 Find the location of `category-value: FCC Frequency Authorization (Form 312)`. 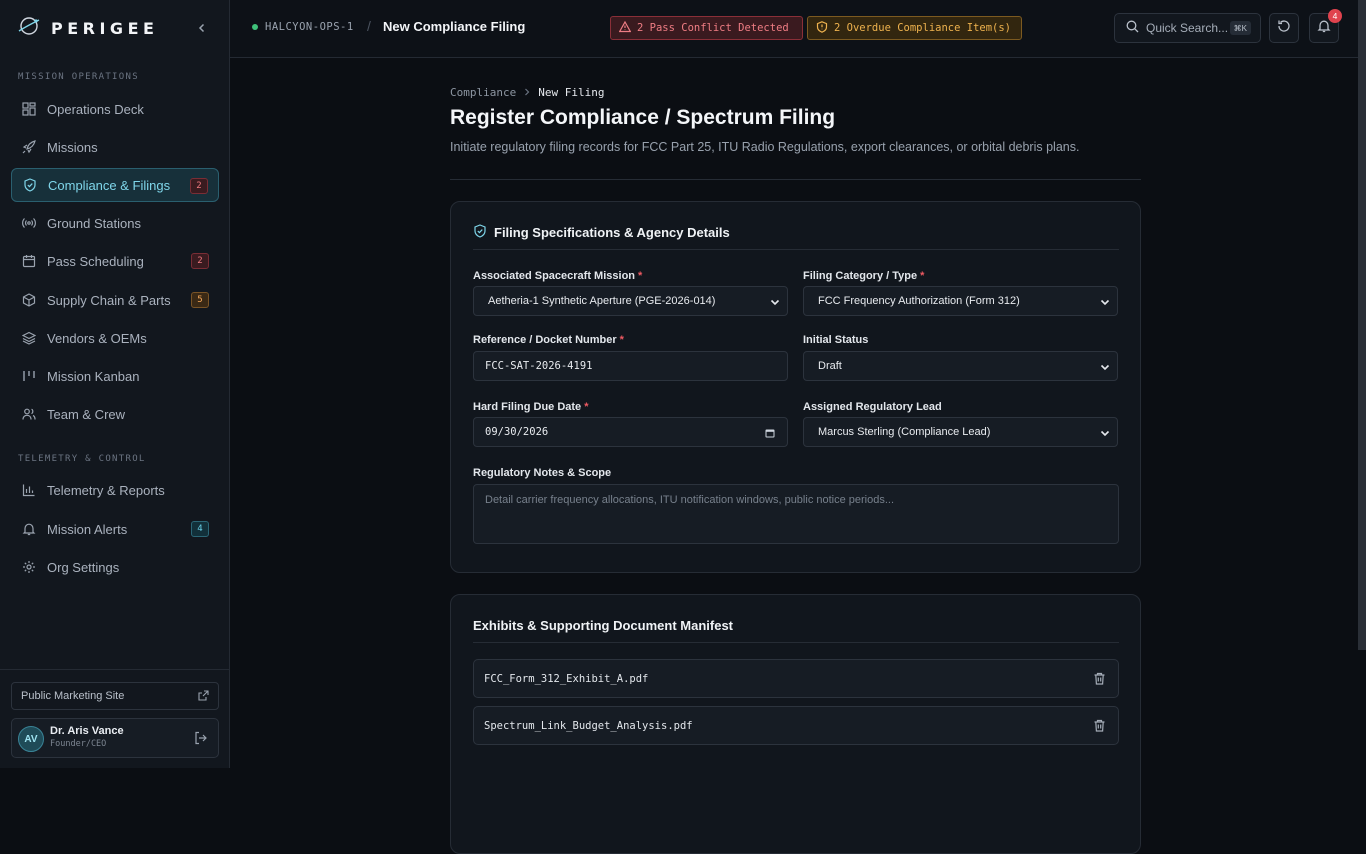

category-value: FCC Frequency Authorization (Form 312) is located at coordinates (919, 301).